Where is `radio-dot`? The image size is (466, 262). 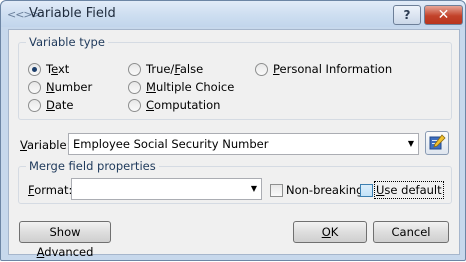 radio-dot is located at coordinates (34, 69).